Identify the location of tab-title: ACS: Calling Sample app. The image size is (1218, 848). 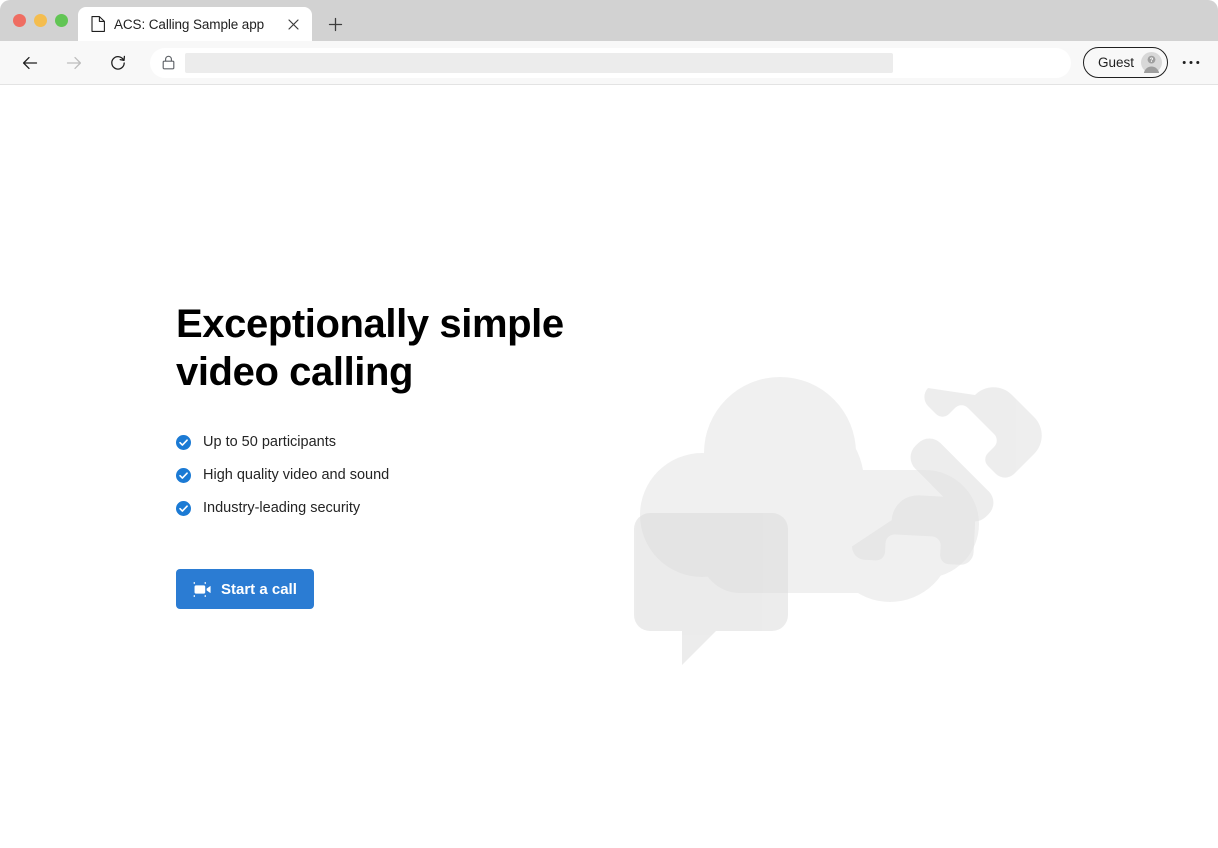
(189, 24).